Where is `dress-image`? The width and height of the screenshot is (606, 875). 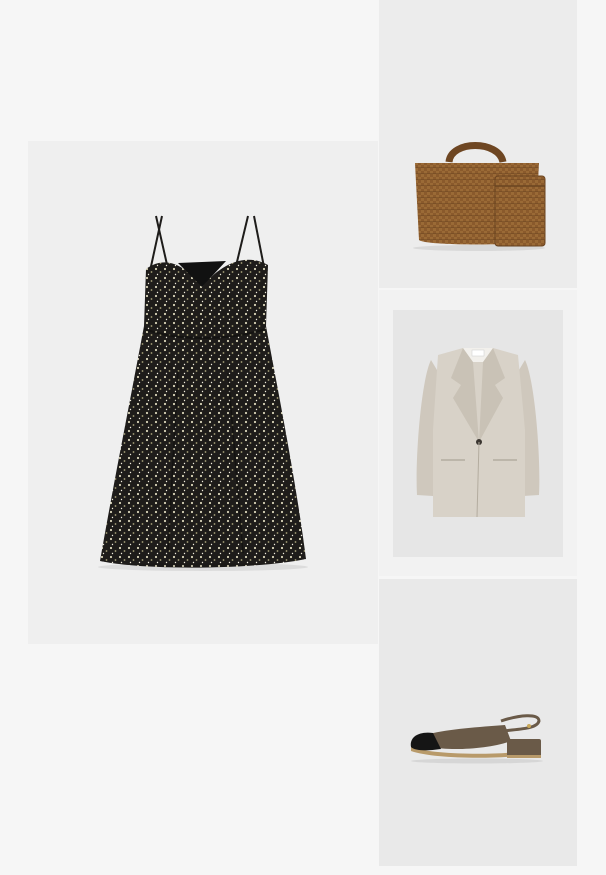 dress-image is located at coordinates (203, 393).